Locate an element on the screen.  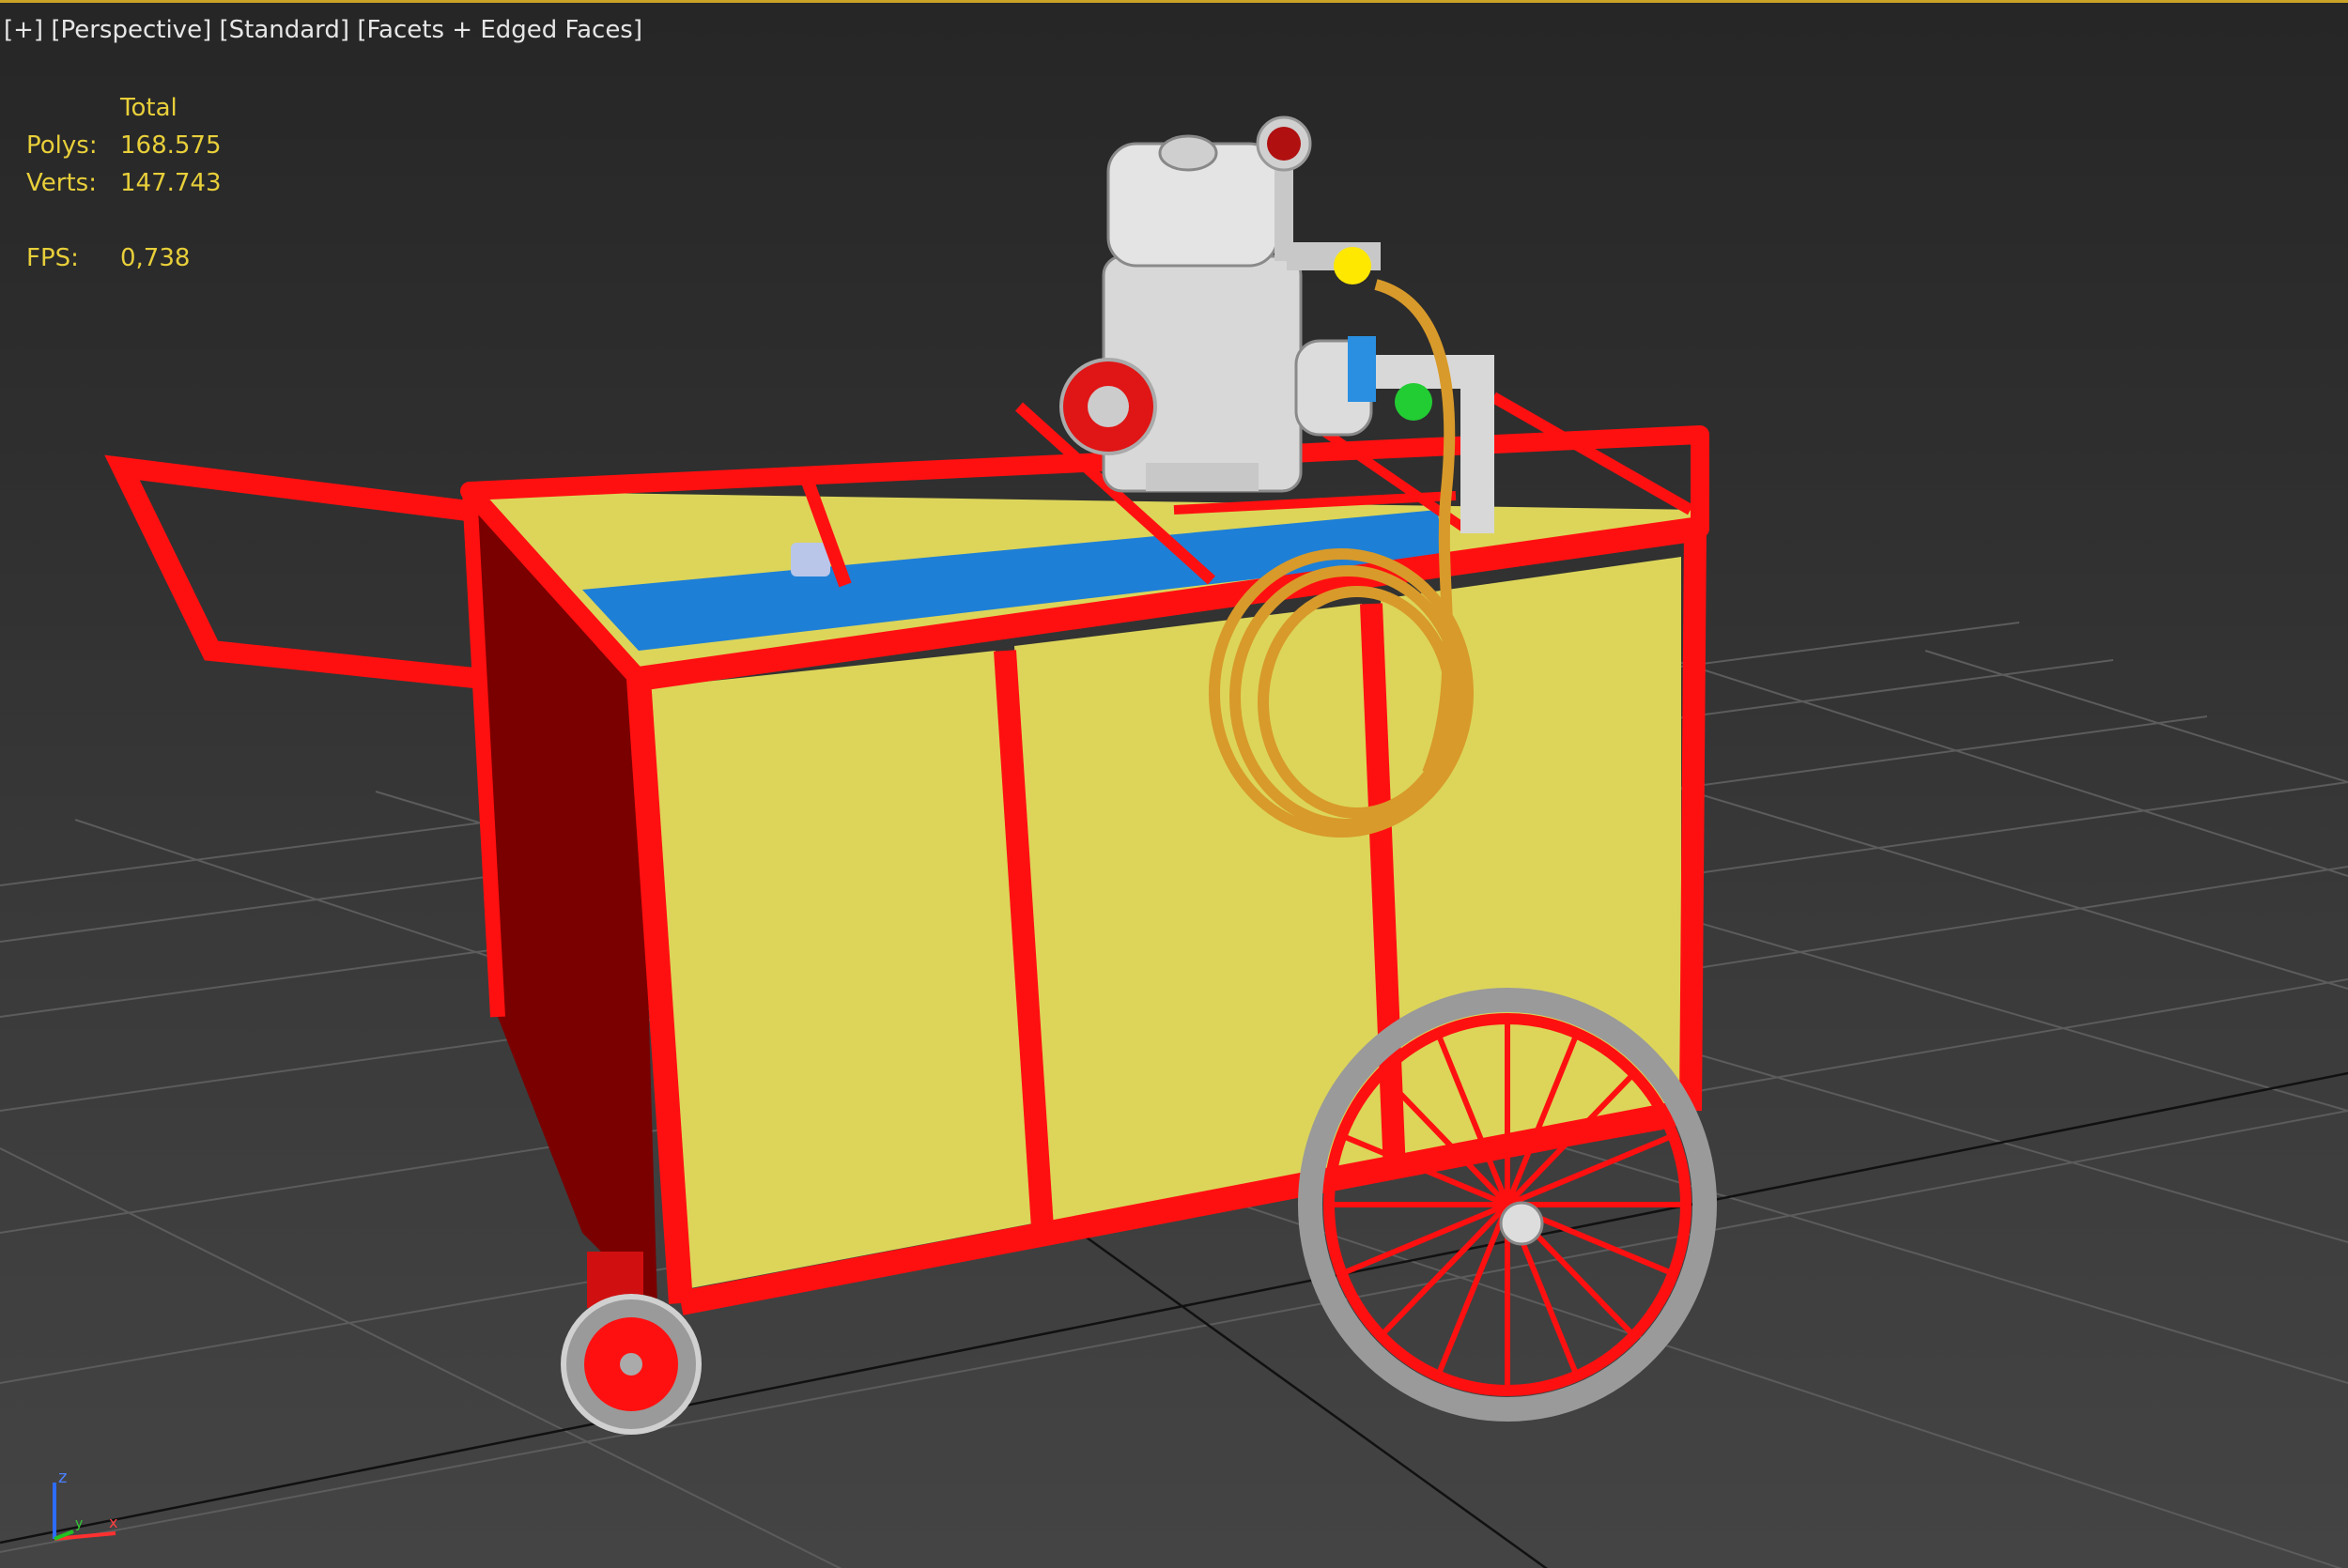
polys-value: 168.575 is located at coordinates (171, 146).